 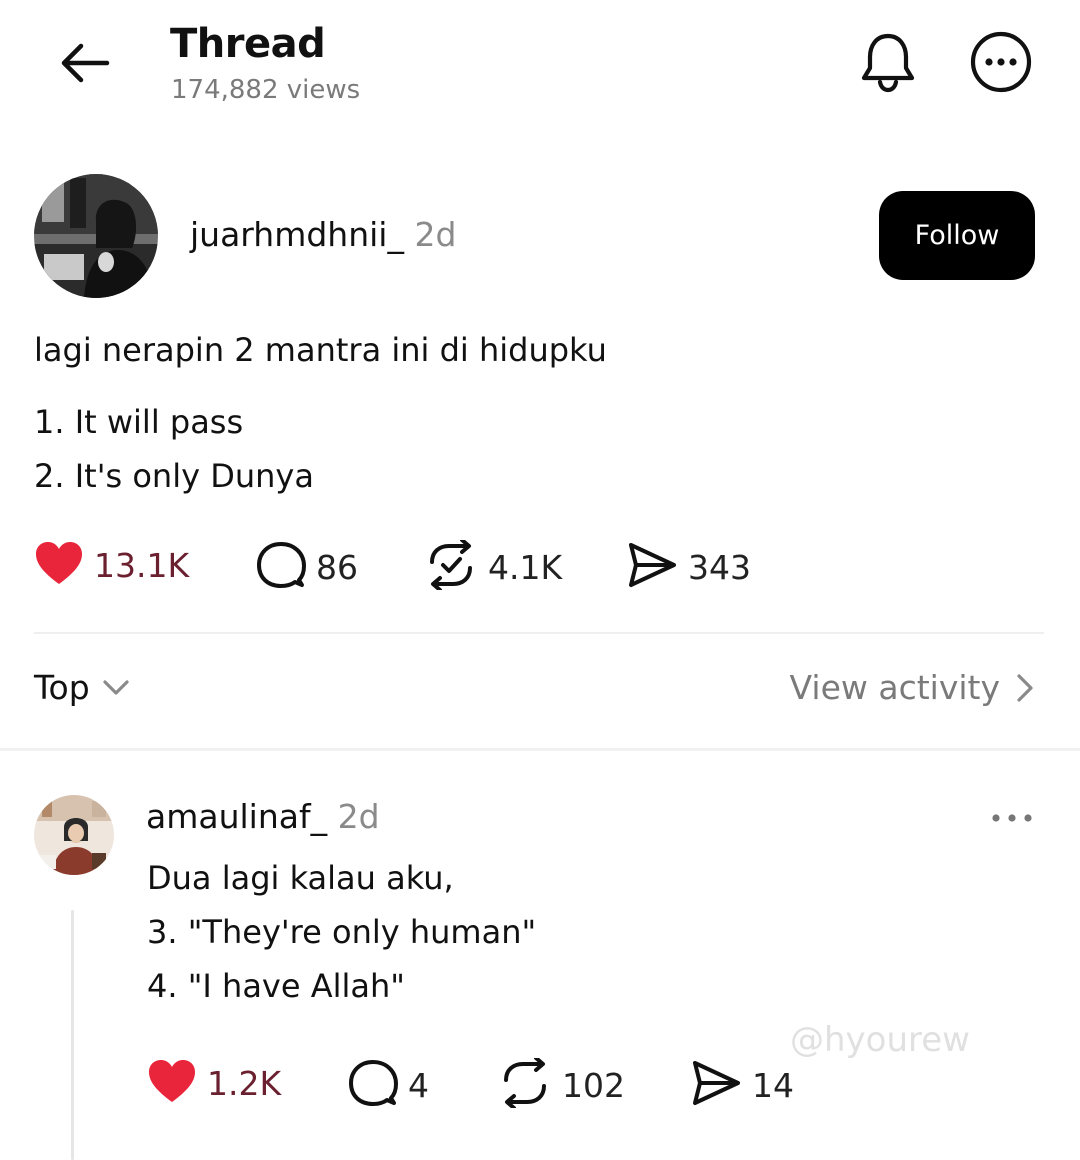 What do you see at coordinates (418, 1085) in the screenshot?
I see `reply-reply-count: 4` at bounding box center [418, 1085].